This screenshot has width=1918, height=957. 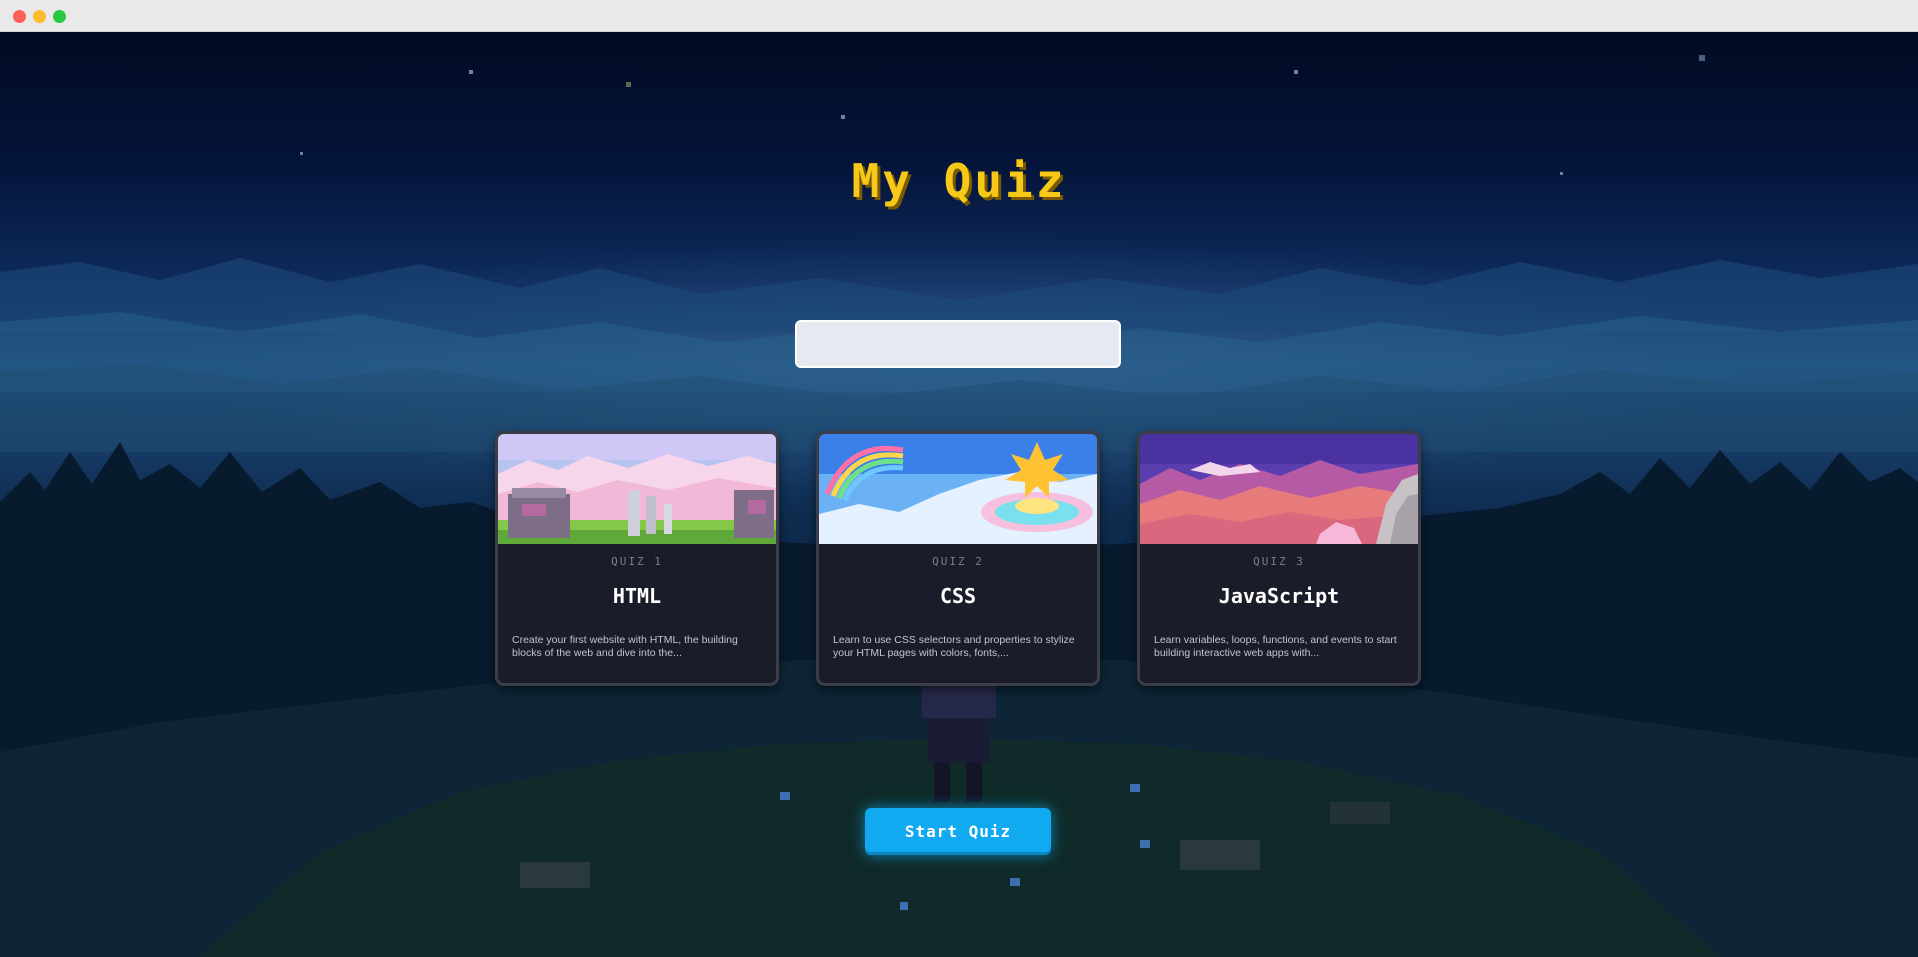 I want to click on quiz-number: QUIZ 3, so click(x=1279, y=561).